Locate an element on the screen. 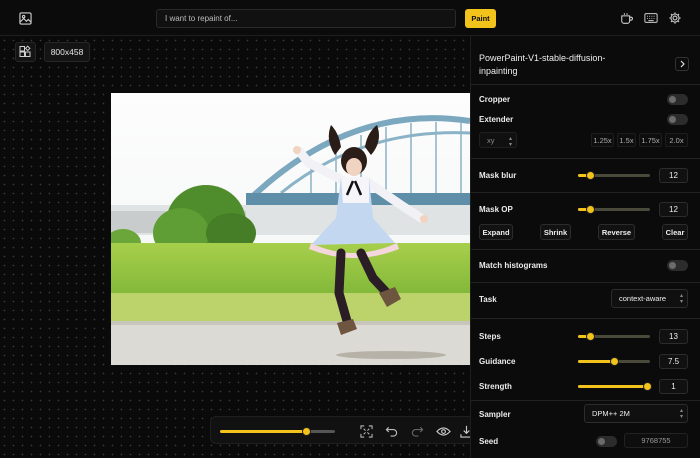 The image size is (700, 458). clear-button: Clear is located at coordinates (675, 232).